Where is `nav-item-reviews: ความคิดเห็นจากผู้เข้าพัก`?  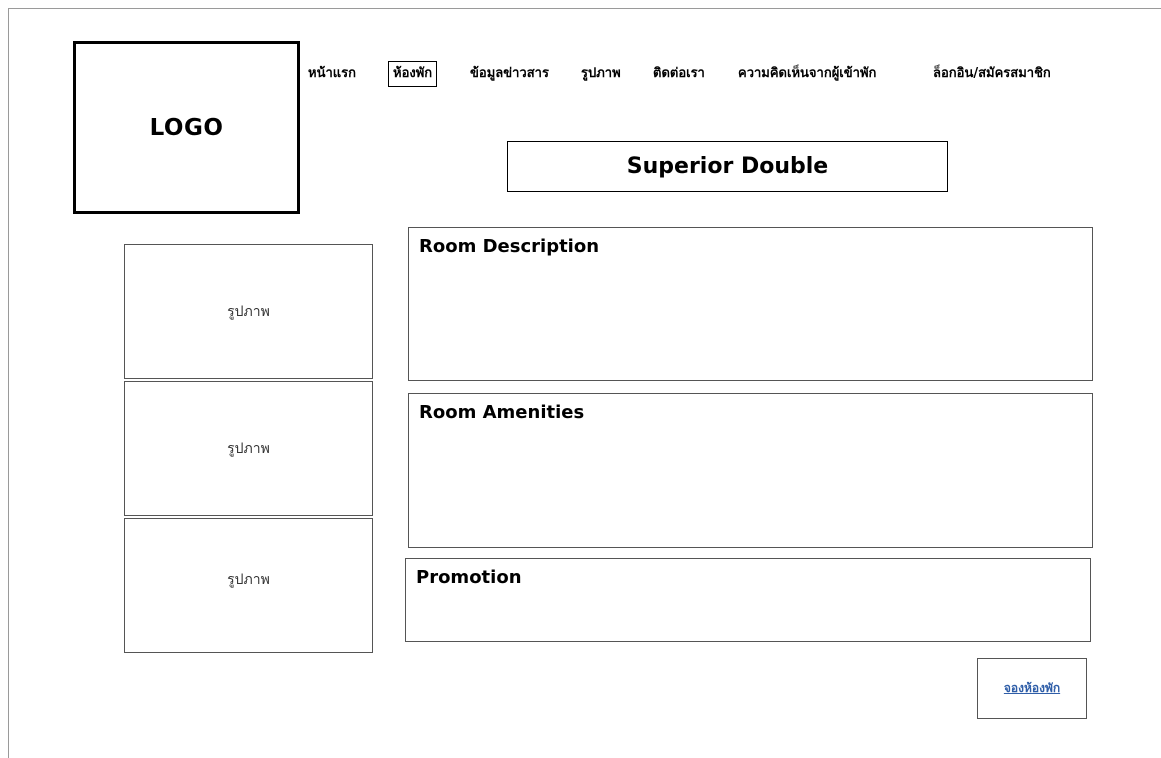 nav-item-reviews: ความคิดเห็นจากผู้เข้าพัก is located at coordinates (807, 74).